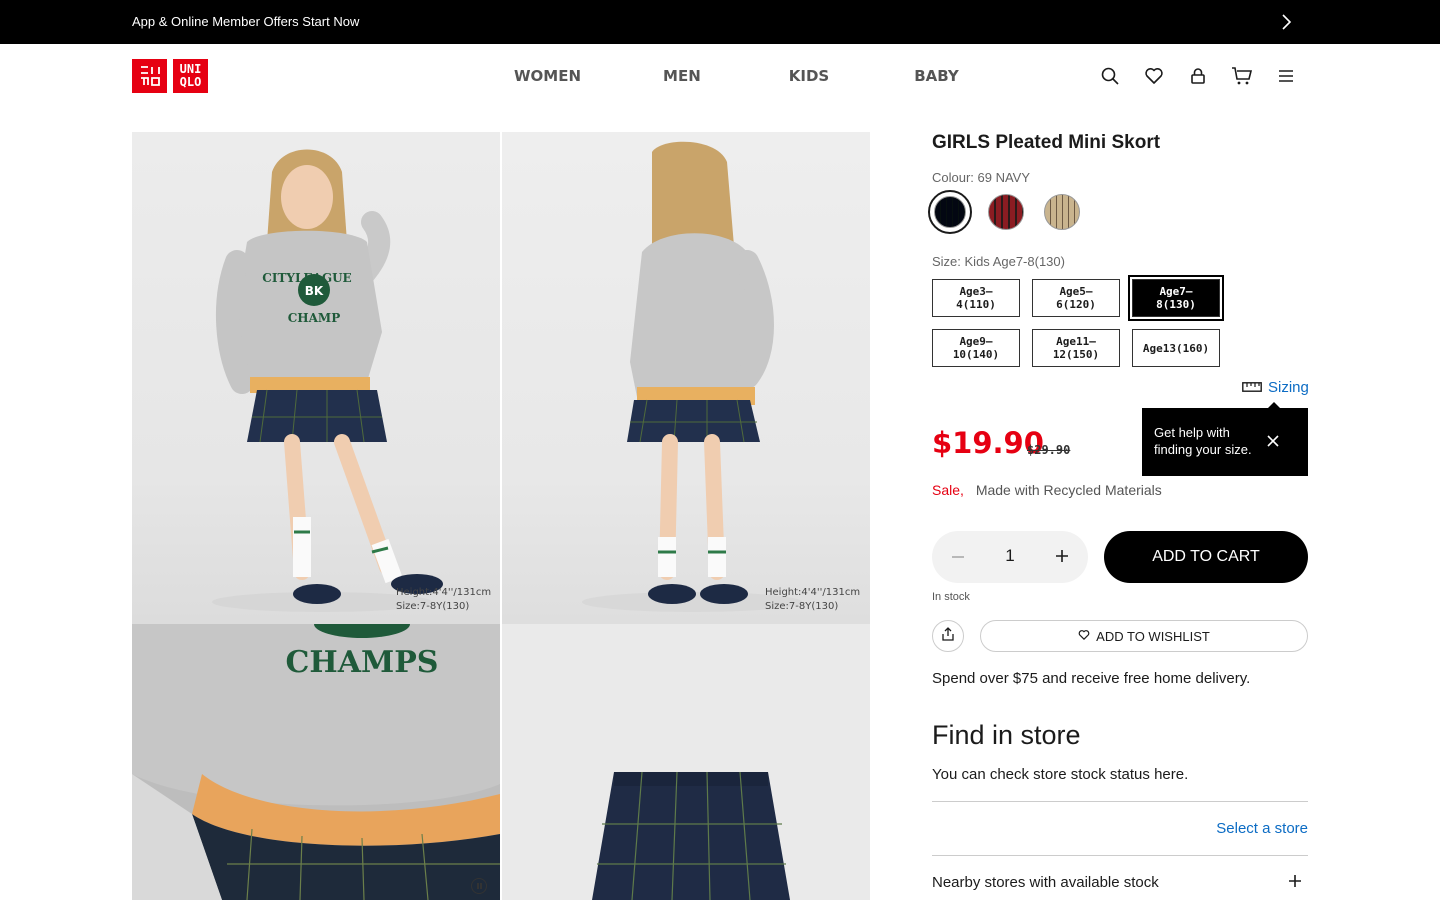 This screenshot has height=900, width=1440. I want to click on nav-kids: KIDS, so click(809, 76).